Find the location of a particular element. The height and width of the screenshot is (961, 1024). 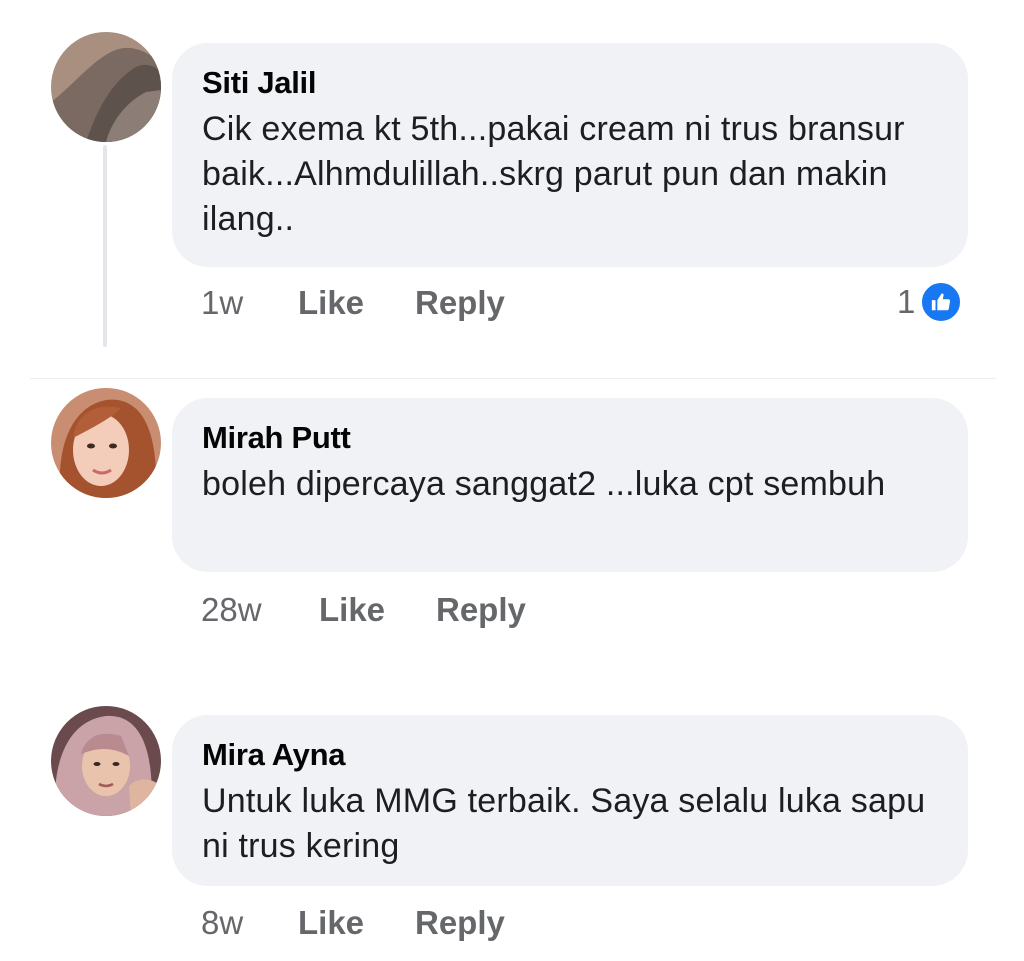

comment-divider is located at coordinates (513, 378).